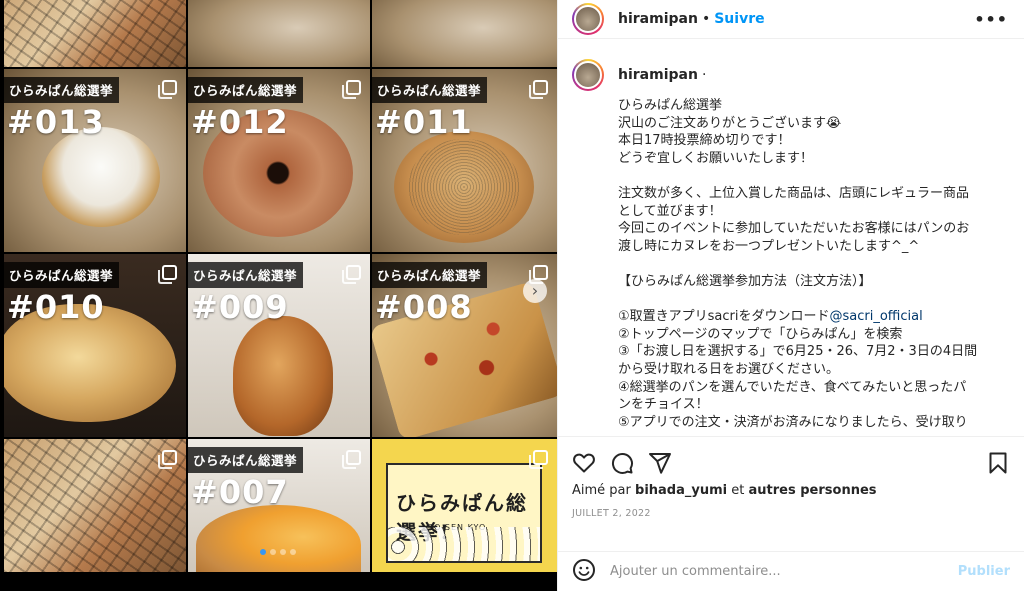  What do you see at coordinates (95, 345) in the screenshot?
I see `grid-cell-010: ひらみぱん総選挙 #010` at bounding box center [95, 345].